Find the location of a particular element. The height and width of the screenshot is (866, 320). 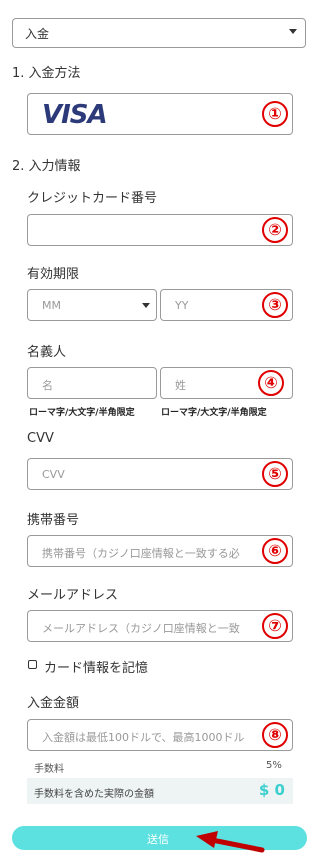

amount-input: 入金額は最低100ドルで、最高1000ドル is located at coordinates (160, 735).